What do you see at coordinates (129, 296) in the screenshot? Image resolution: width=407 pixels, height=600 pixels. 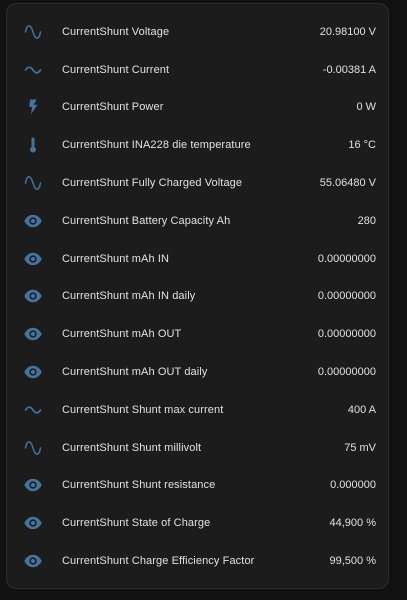 I see `entity-name: CurrentShunt mAh IN daily` at bounding box center [129, 296].